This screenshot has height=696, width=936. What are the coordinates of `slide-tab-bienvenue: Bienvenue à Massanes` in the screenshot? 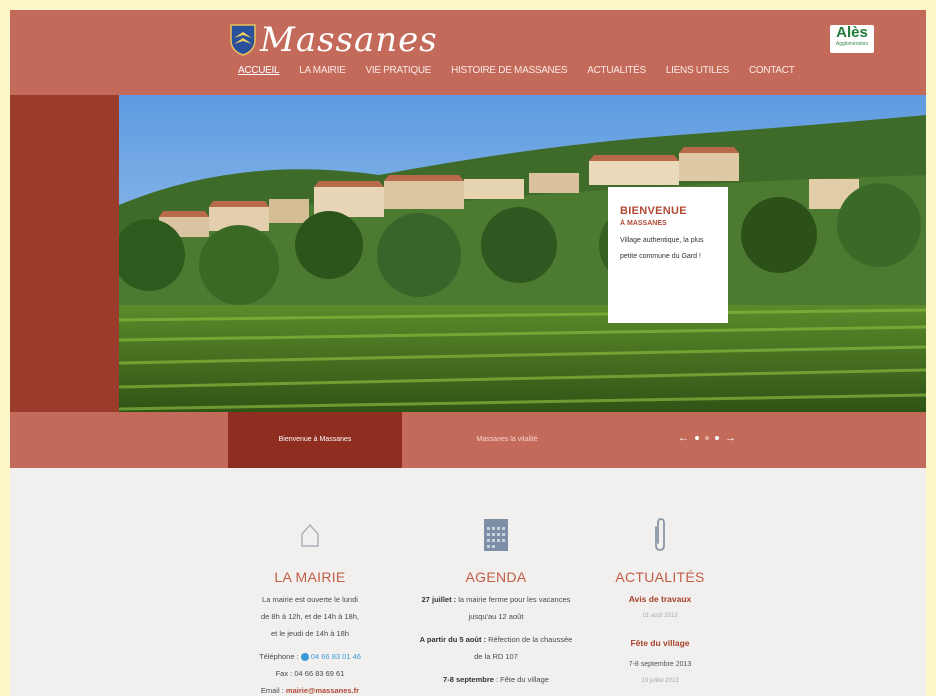 It's located at (315, 440).